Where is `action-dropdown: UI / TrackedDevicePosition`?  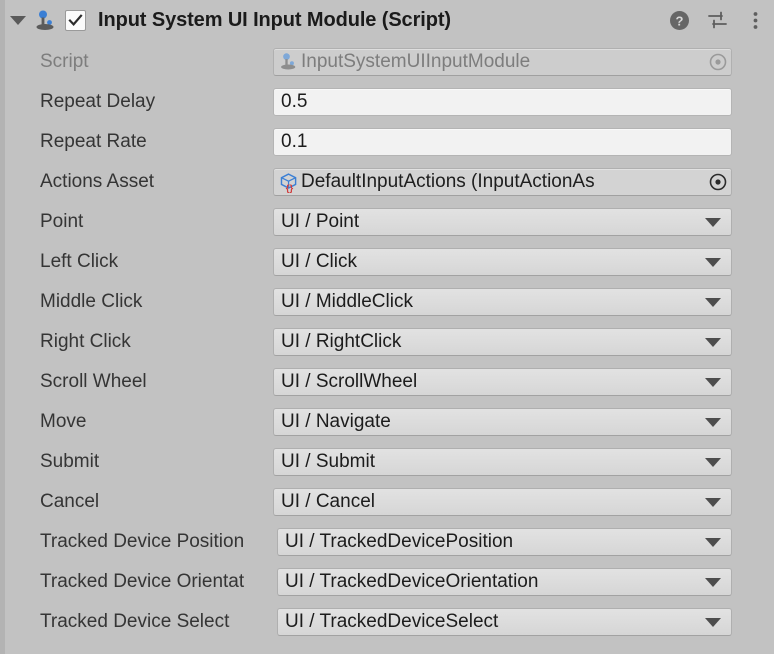
action-dropdown: UI / TrackedDevicePosition is located at coordinates (504, 542).